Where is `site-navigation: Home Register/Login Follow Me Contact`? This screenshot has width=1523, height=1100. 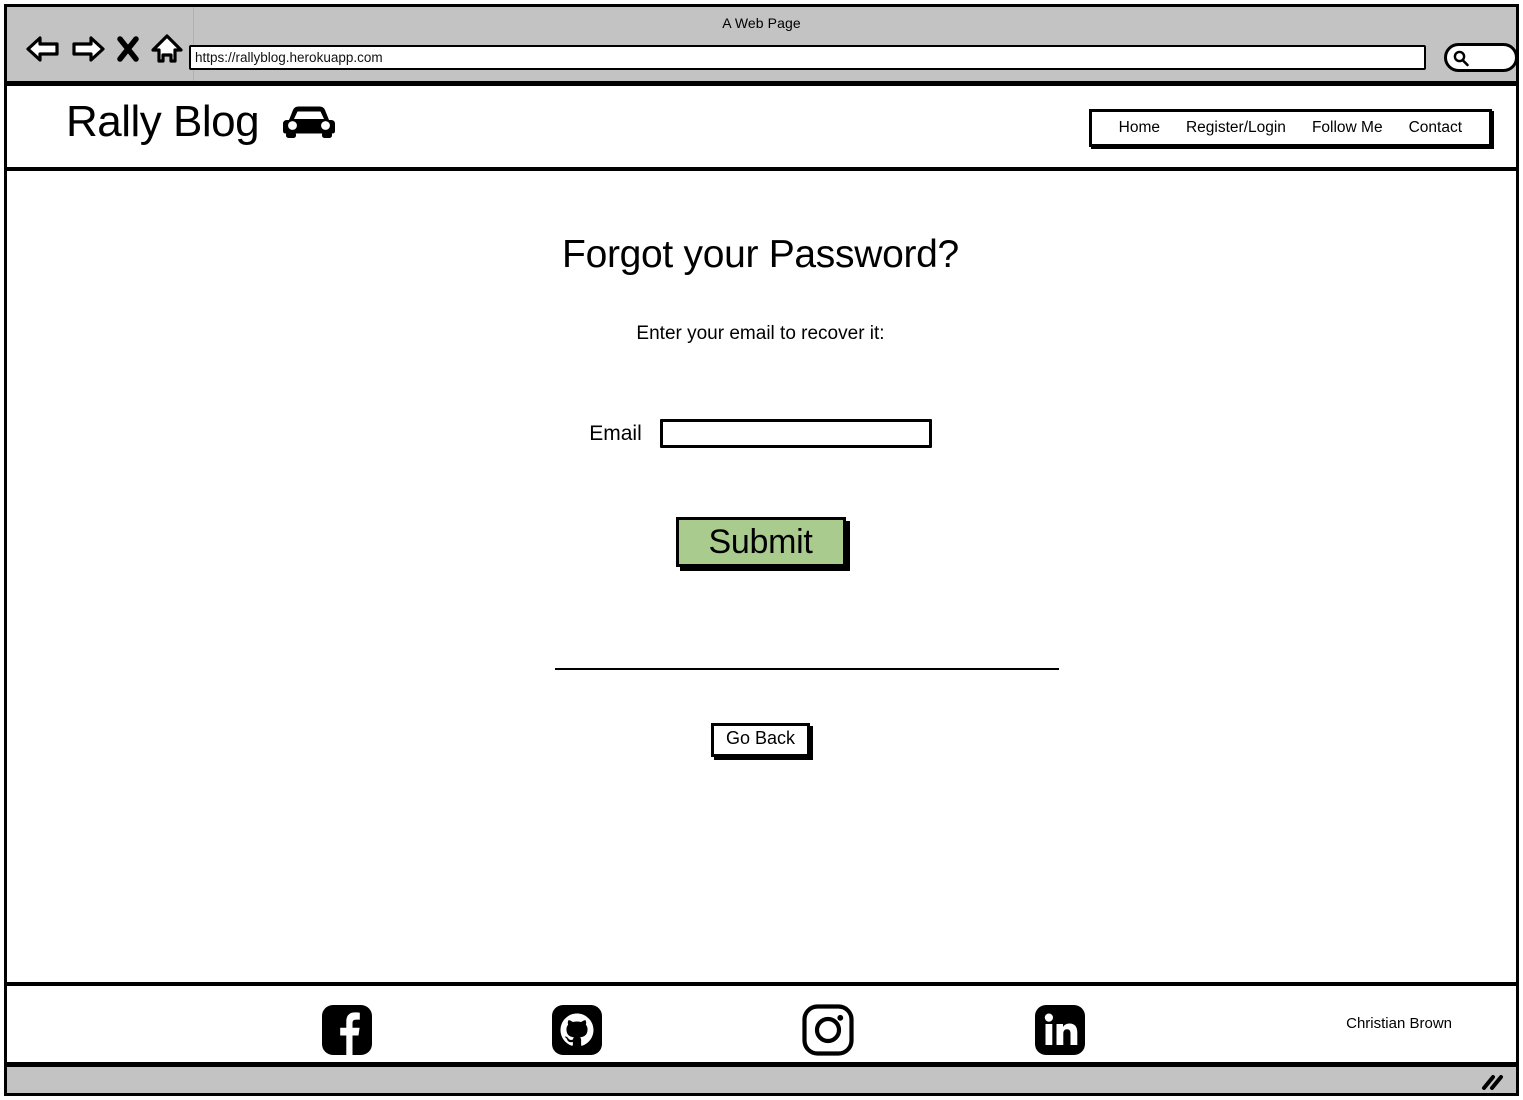
site-navigation: Home Register/Login Follow Me Contact is located at coordinates (1290, 128).